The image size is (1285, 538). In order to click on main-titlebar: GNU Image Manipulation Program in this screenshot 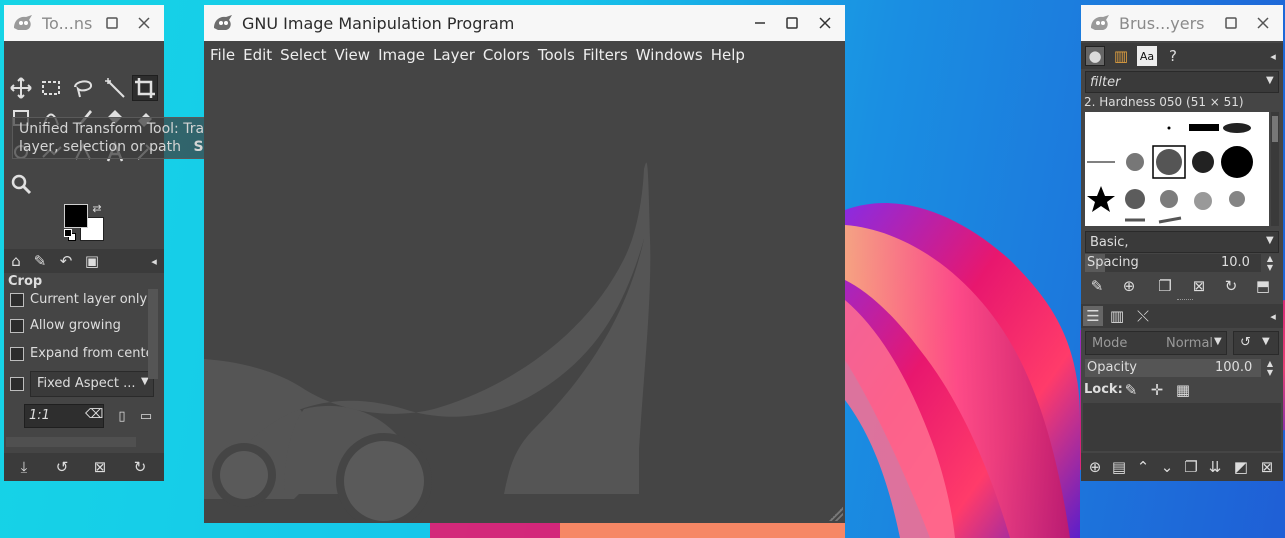, I will do `click(524, 23)`.